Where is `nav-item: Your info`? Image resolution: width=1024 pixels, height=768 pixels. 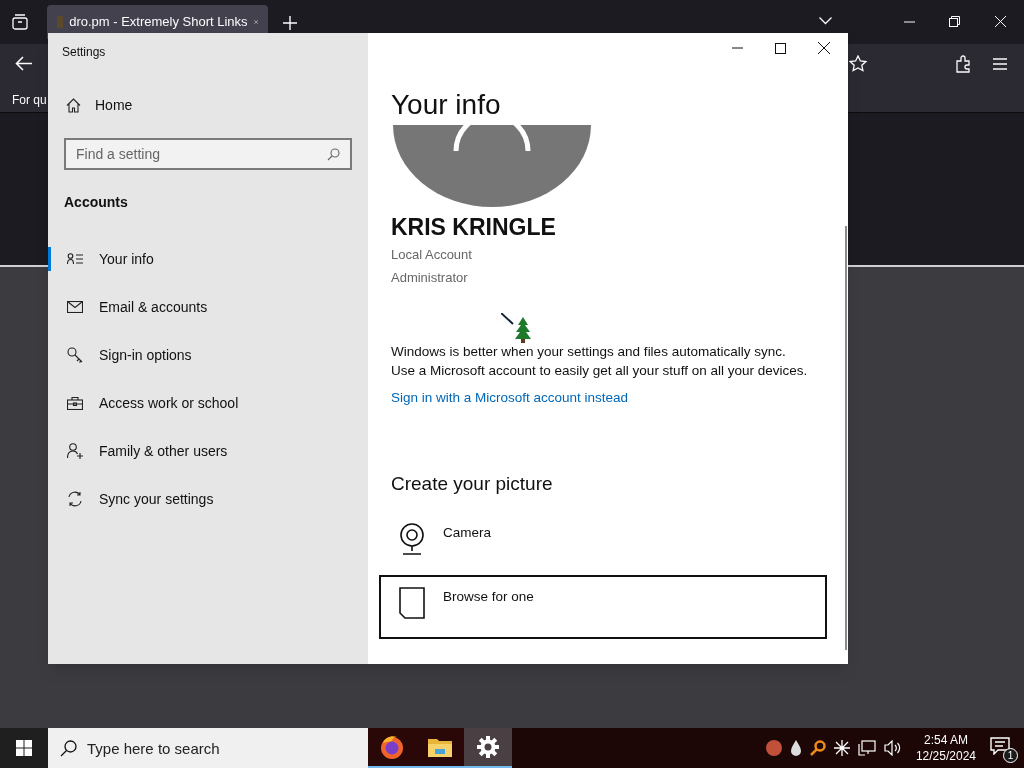 nav-item: Your info is located at coordinates (208, 259).